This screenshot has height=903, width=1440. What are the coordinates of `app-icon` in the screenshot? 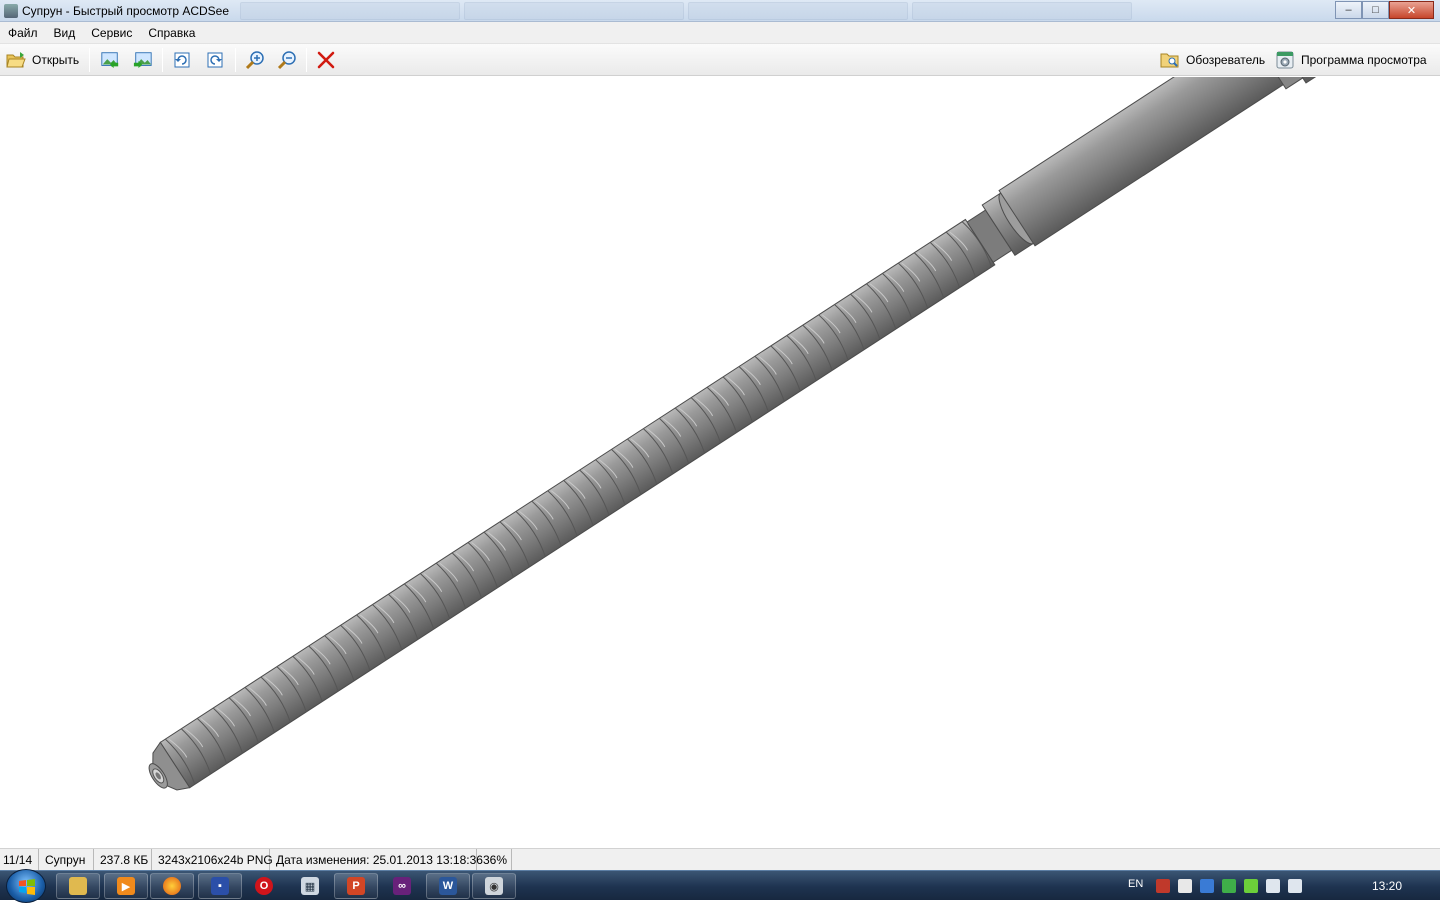 It's located at (11, 11).